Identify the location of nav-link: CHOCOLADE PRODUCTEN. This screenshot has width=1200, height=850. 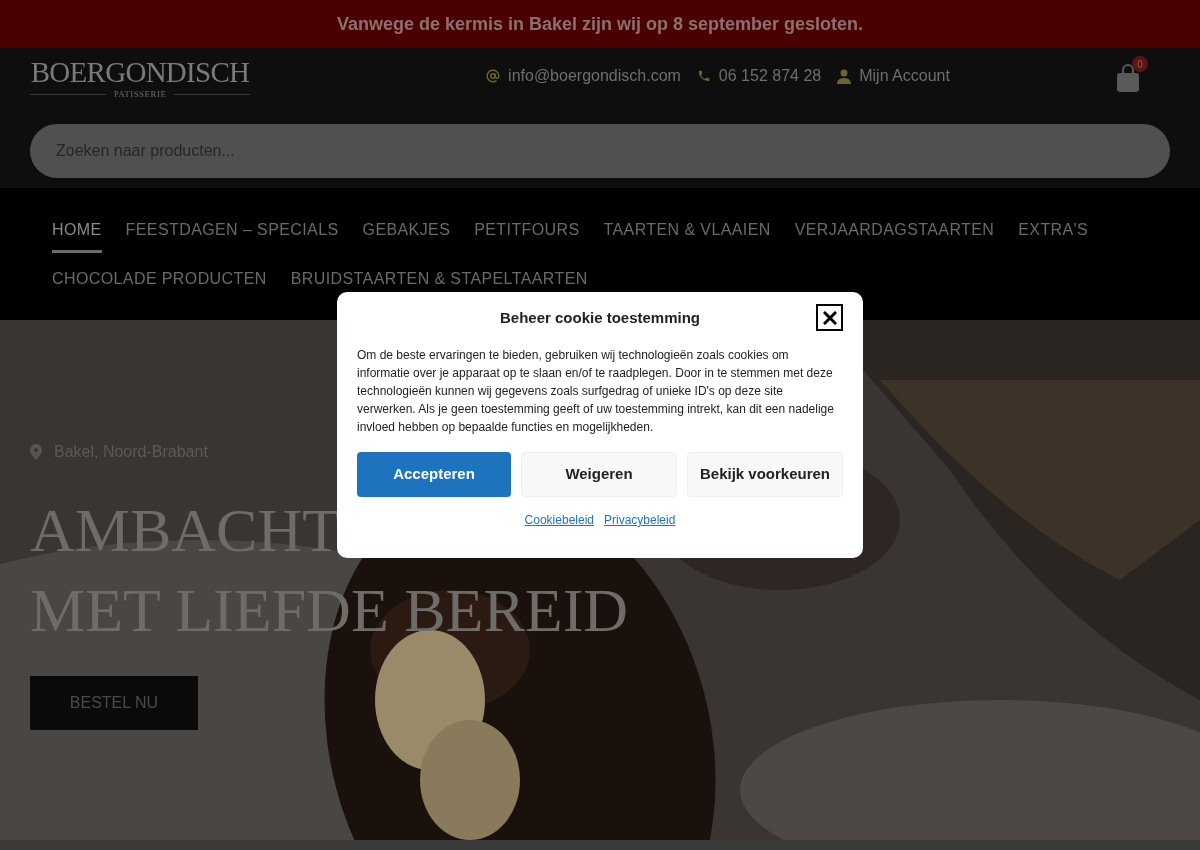
(159, 284).